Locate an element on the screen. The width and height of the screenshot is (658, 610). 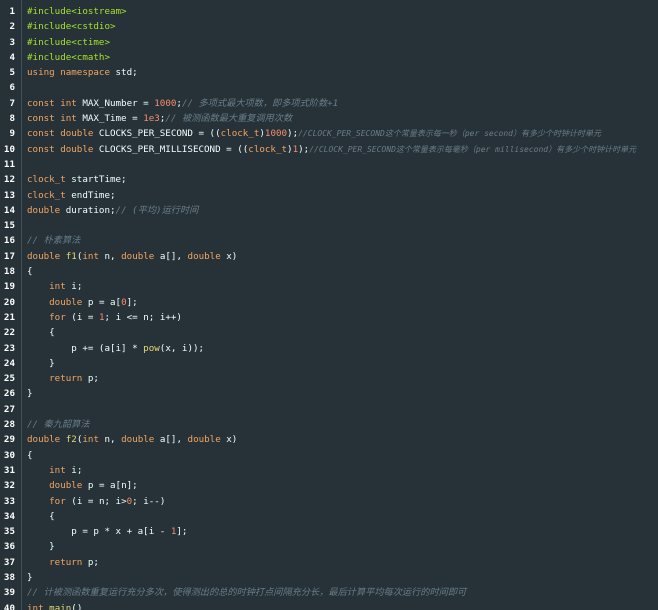
code-line: double f1(int n, double a[], double x) is located at coordinates (342, 256).